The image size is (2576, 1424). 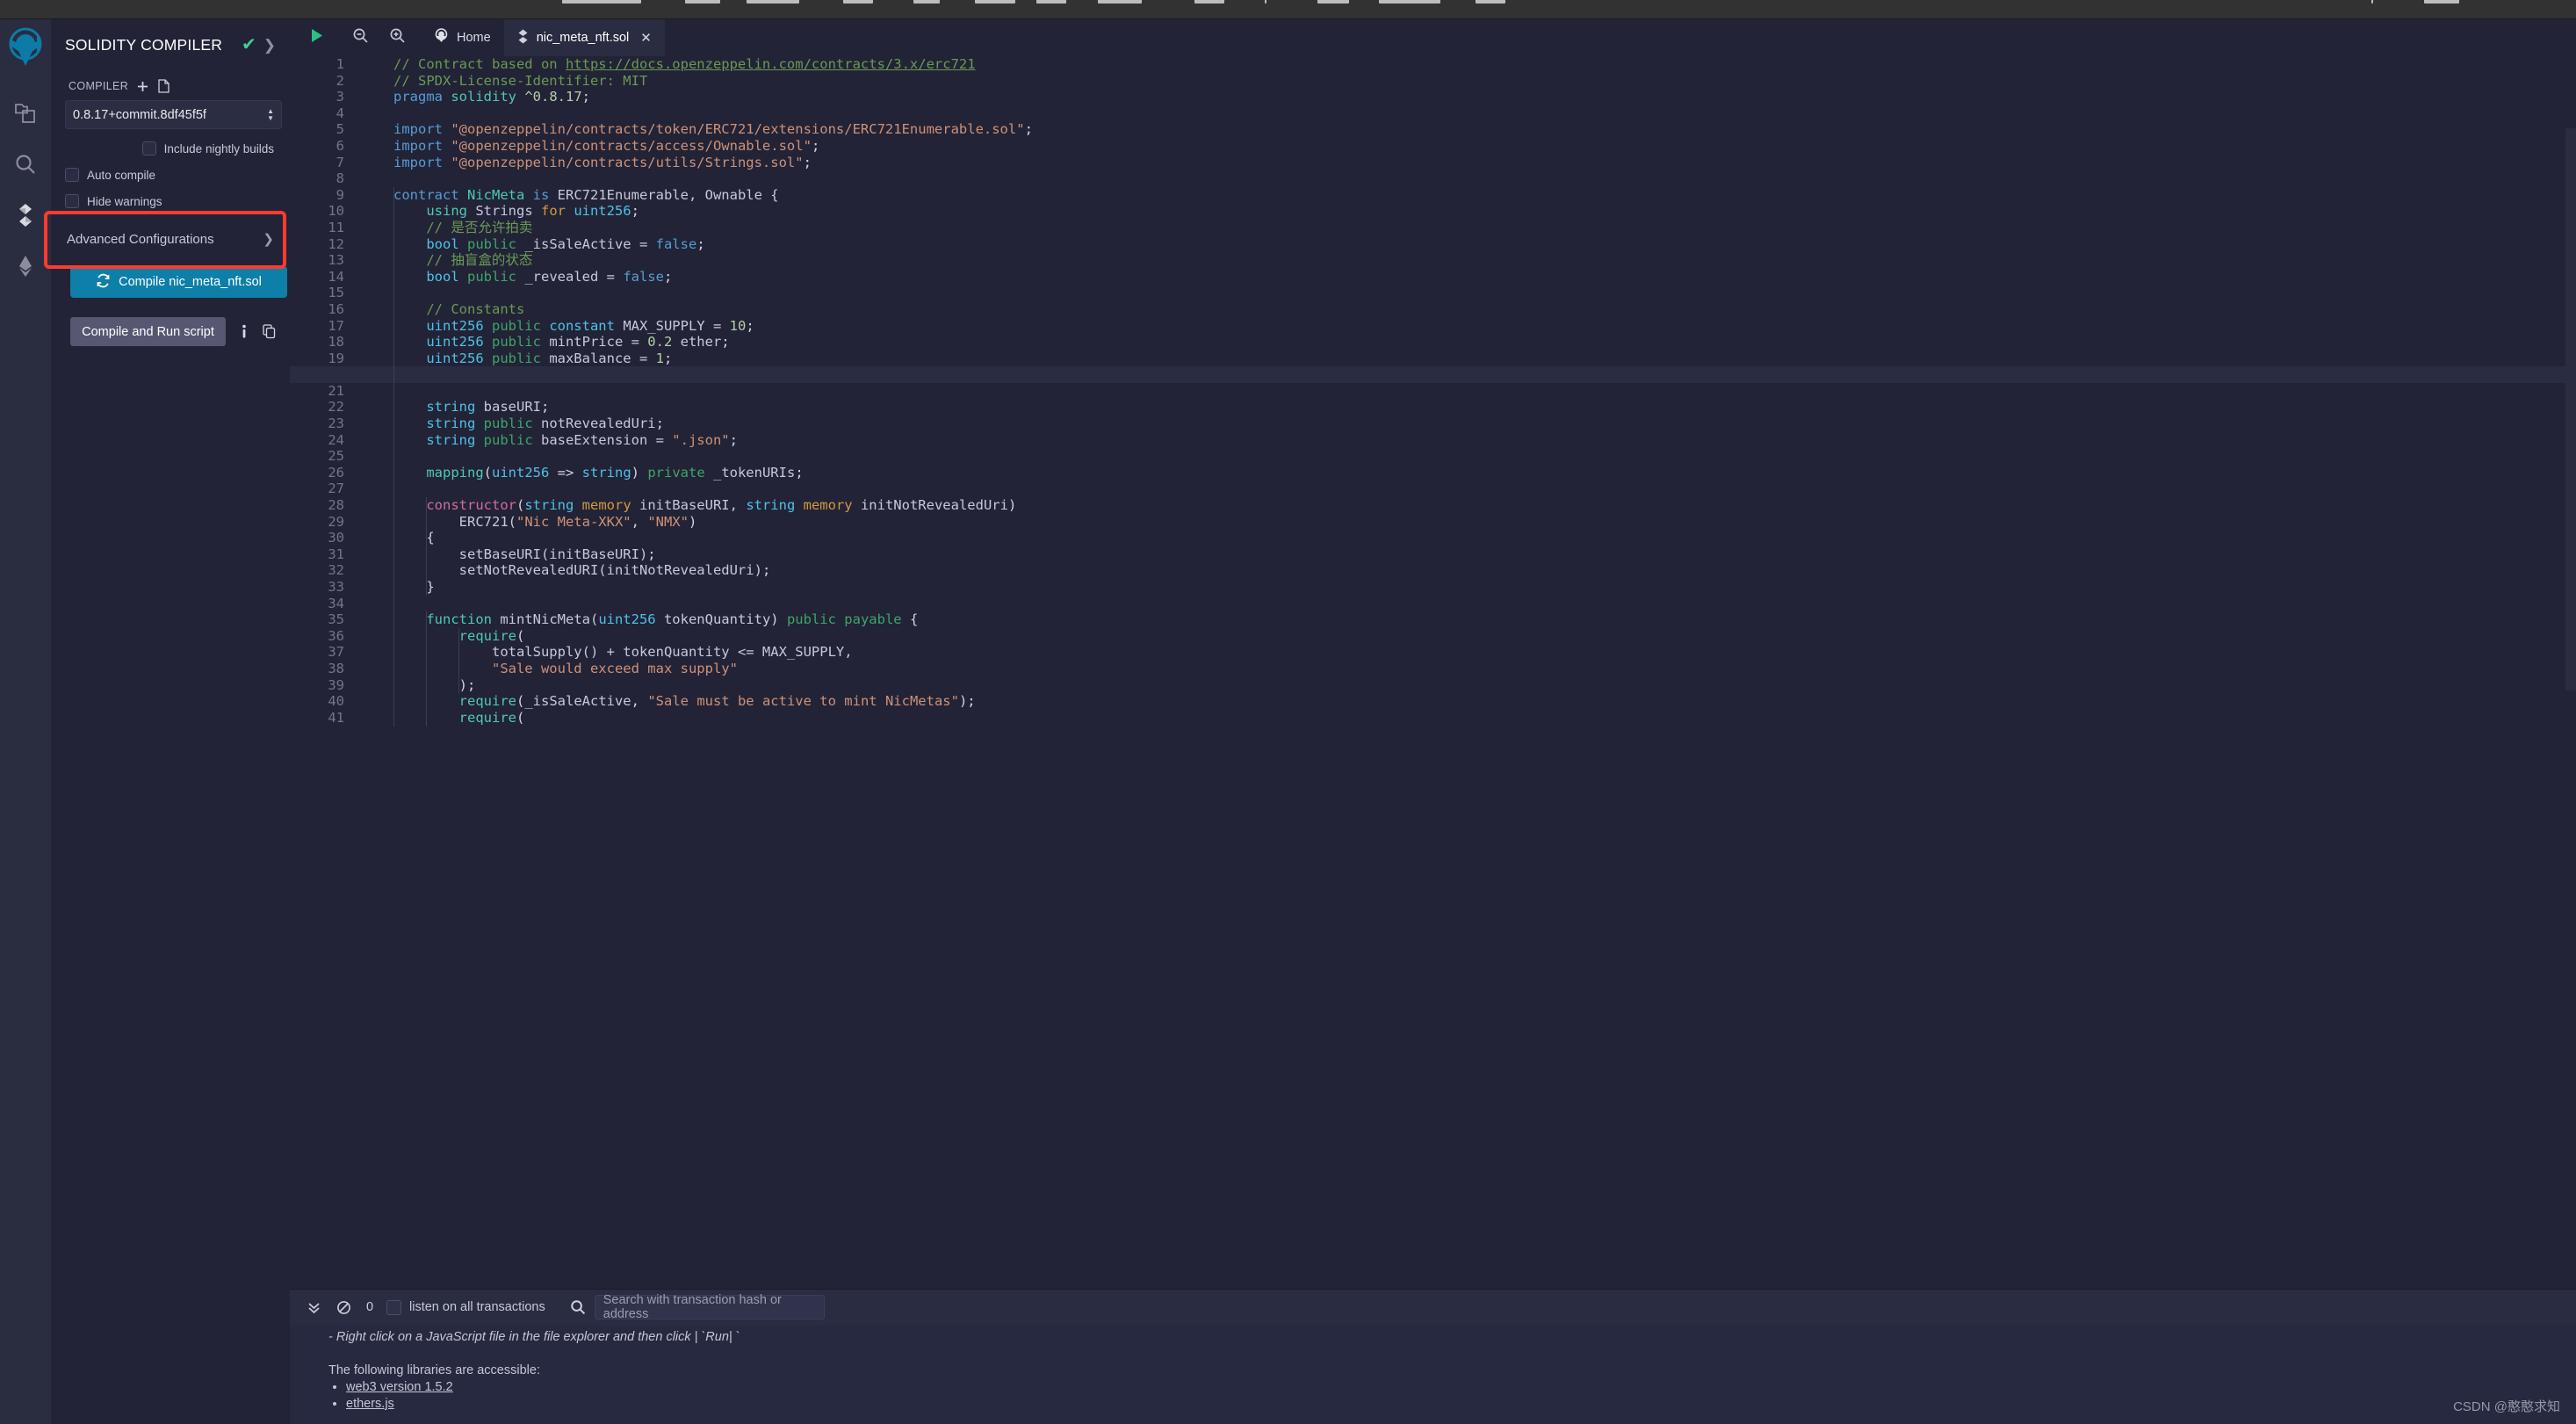 I want to click on code-line: setBaseURI(initBaseURI);, so click(x=1482, y=554).